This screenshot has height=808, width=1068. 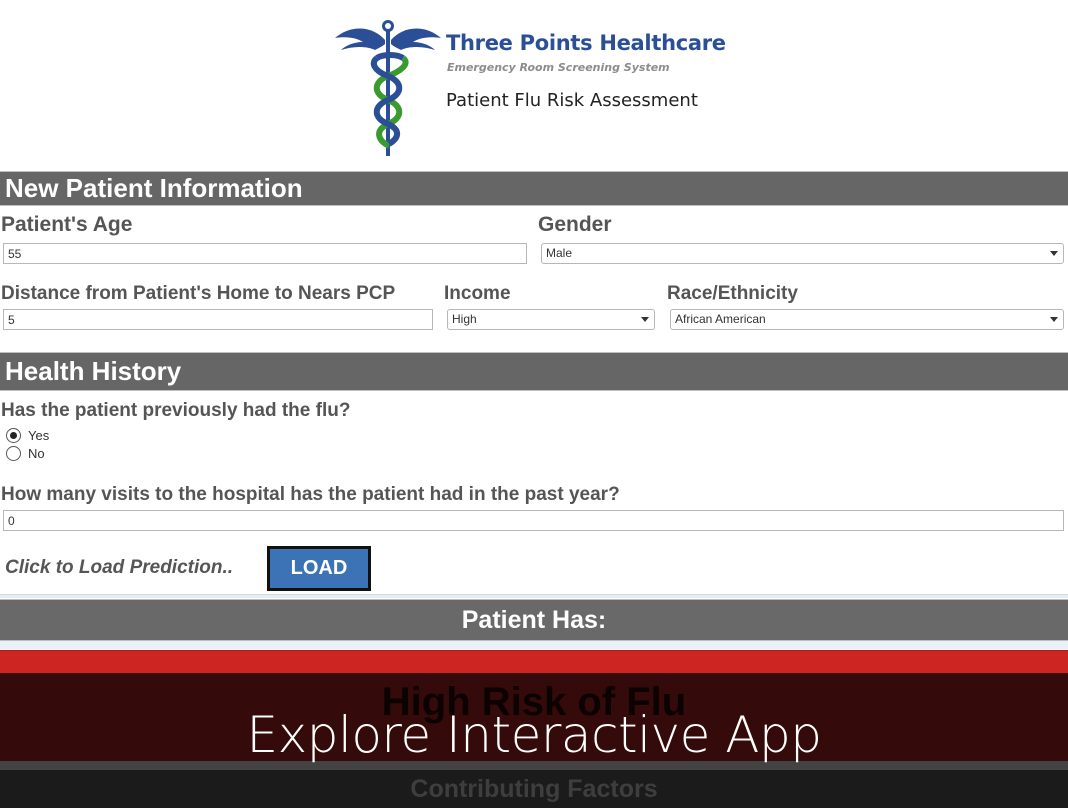 I want to click on load-button: LOAD, so click(x=319, y=568).